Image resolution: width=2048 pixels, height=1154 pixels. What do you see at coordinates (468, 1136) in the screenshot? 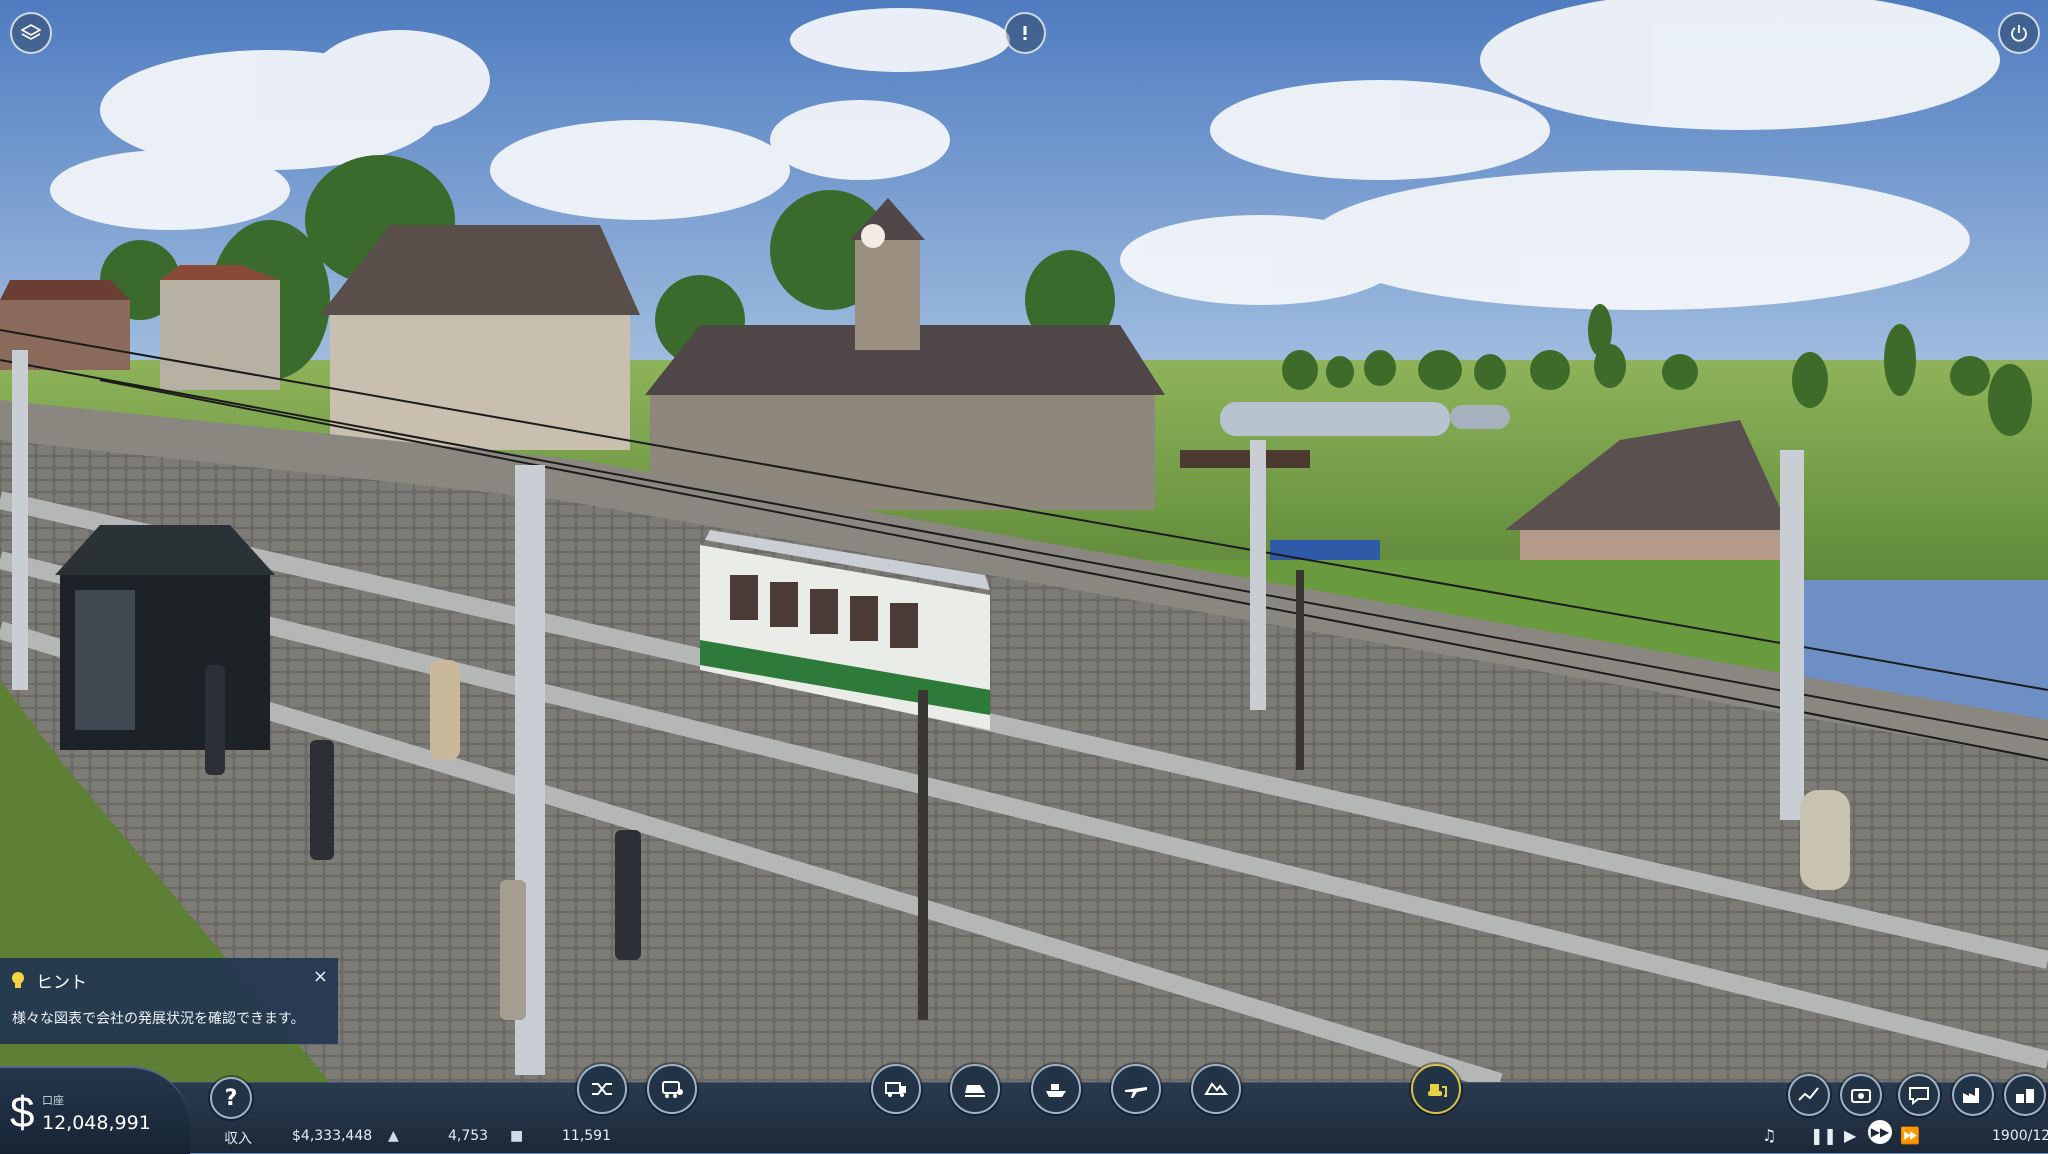
I see `passengers-value: 4,753` at bounding box center [468, 1136].